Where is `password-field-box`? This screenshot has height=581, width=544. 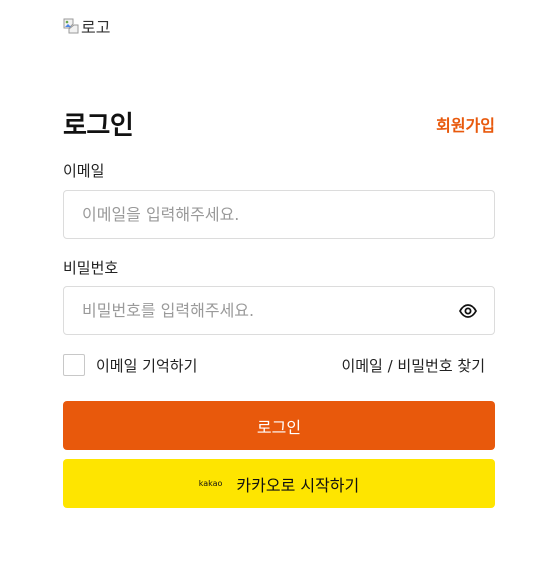
password-field-box is located at coordinates (279, 310).